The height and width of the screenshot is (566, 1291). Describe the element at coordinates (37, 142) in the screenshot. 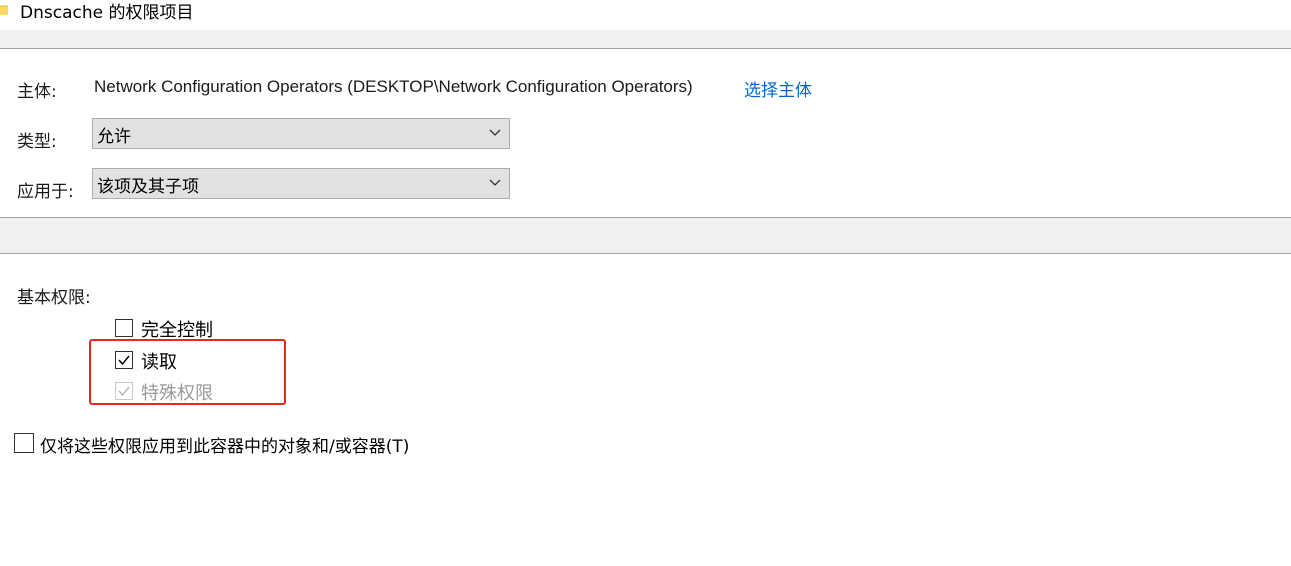

I see `type-label: 类型:` at that location.